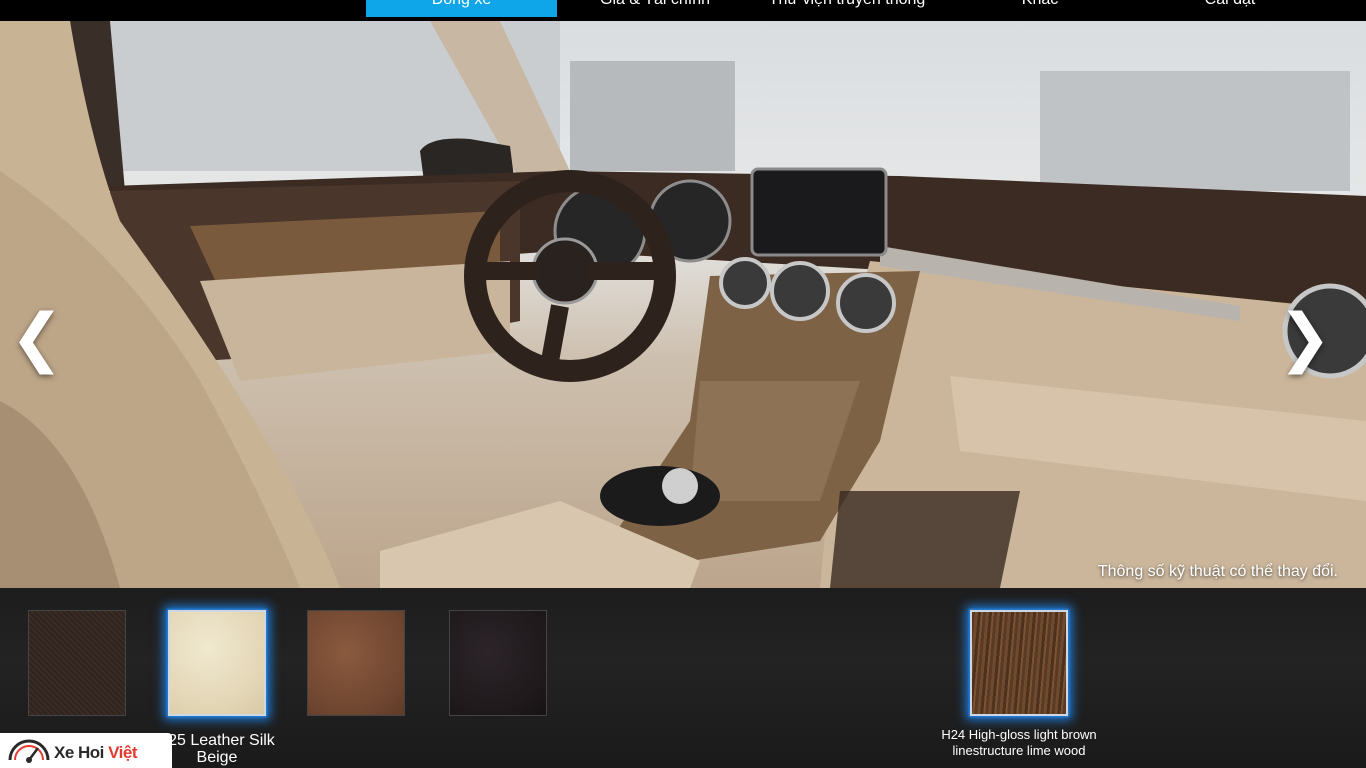 This screenshot has width=1366, height=768. Describe the element at coordinates (77, 663) in the screenshot. I see `upholstery-swatch-espresso-fabric` at that location.